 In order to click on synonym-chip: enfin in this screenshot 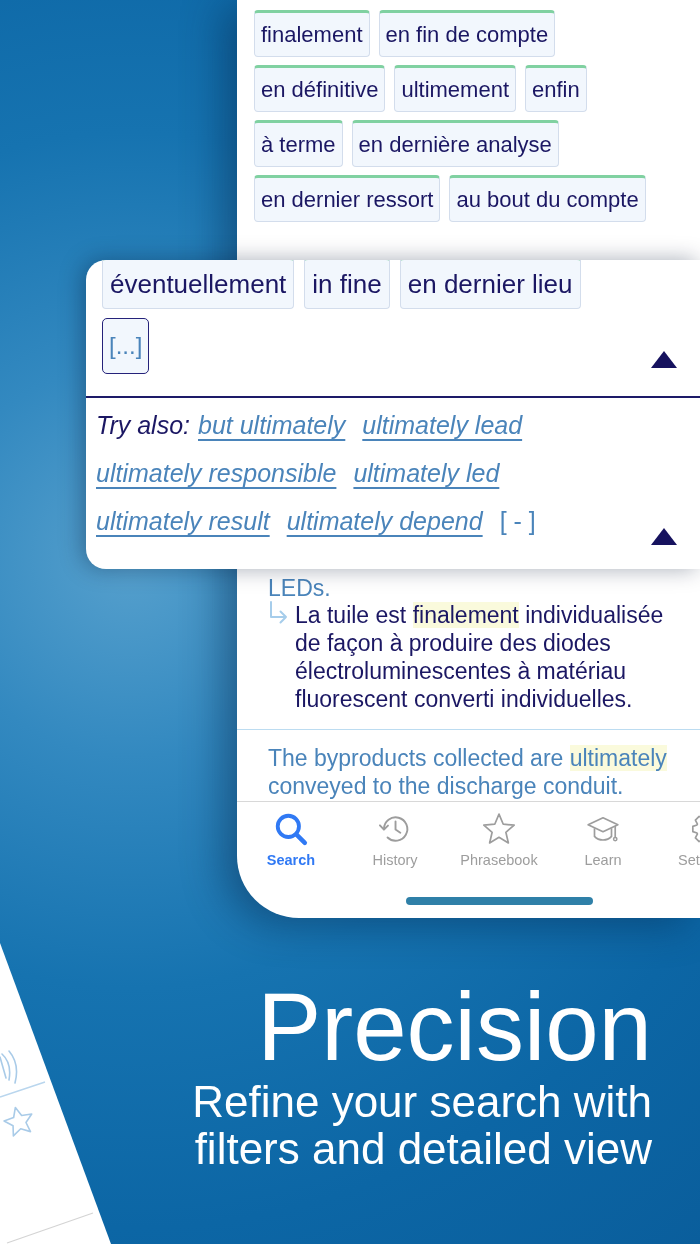, I will do `click(556, 88)`.